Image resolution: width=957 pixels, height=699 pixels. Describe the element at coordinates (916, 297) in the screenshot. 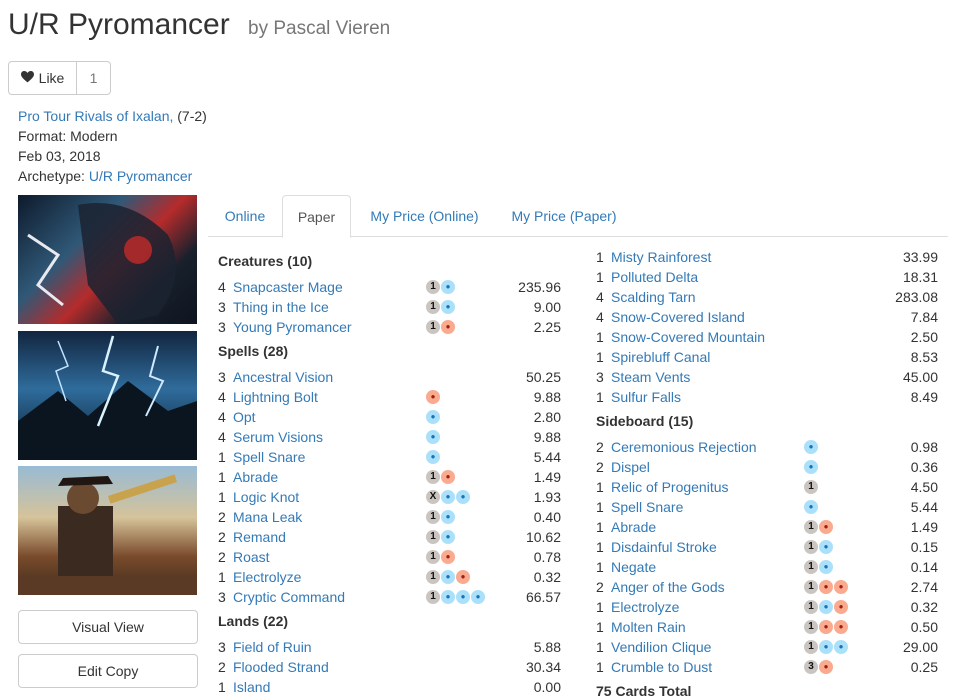

I see `card-price: 283.08` at that location.